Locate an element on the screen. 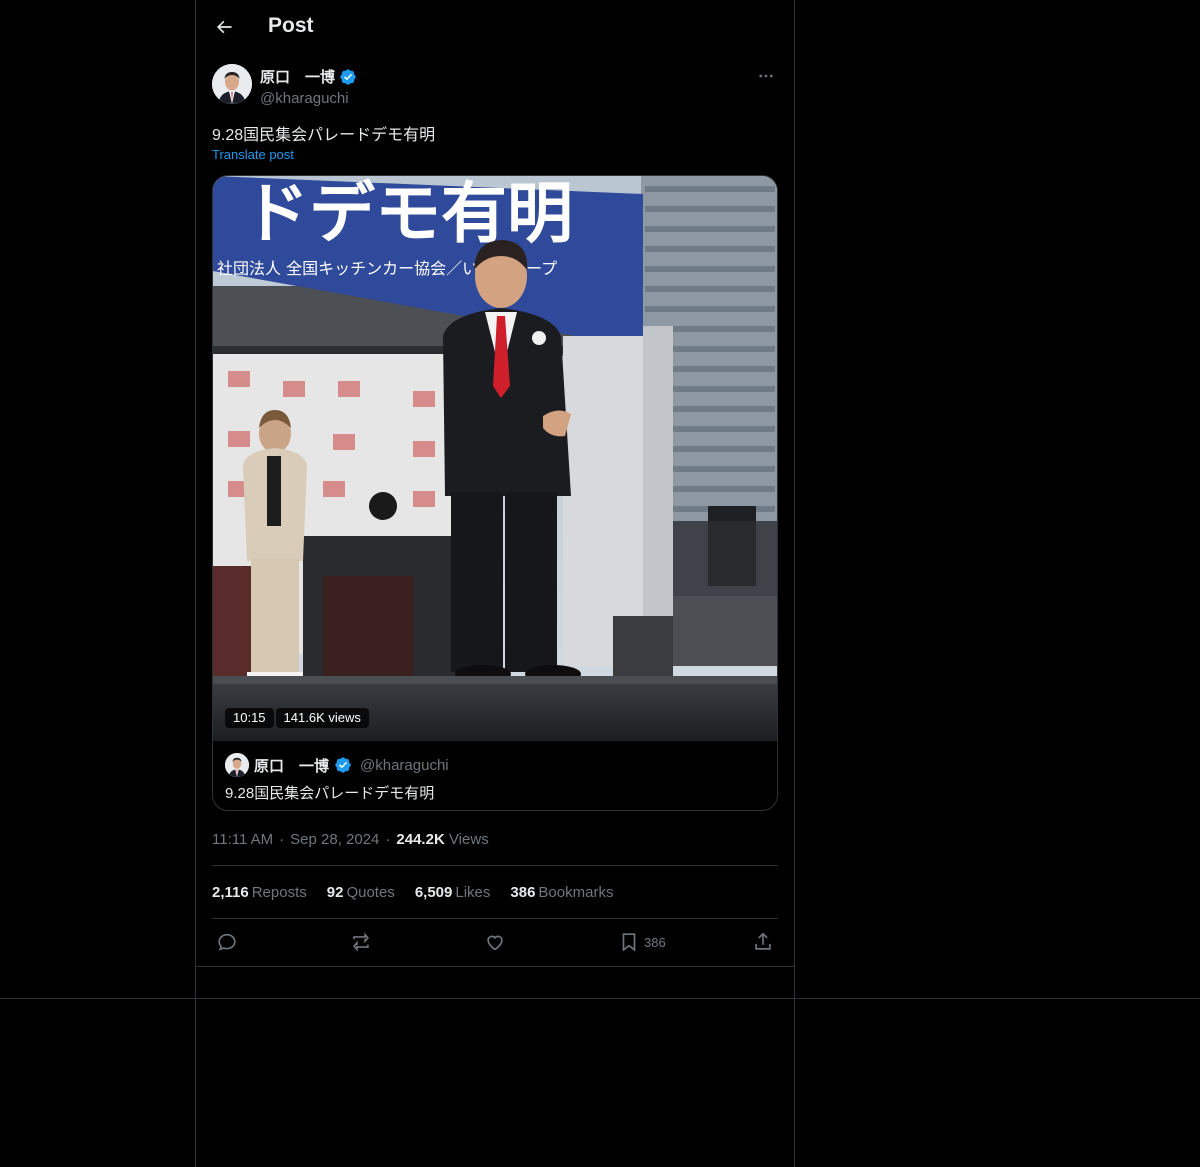  heart-icon is located at coordinates (495, 943).